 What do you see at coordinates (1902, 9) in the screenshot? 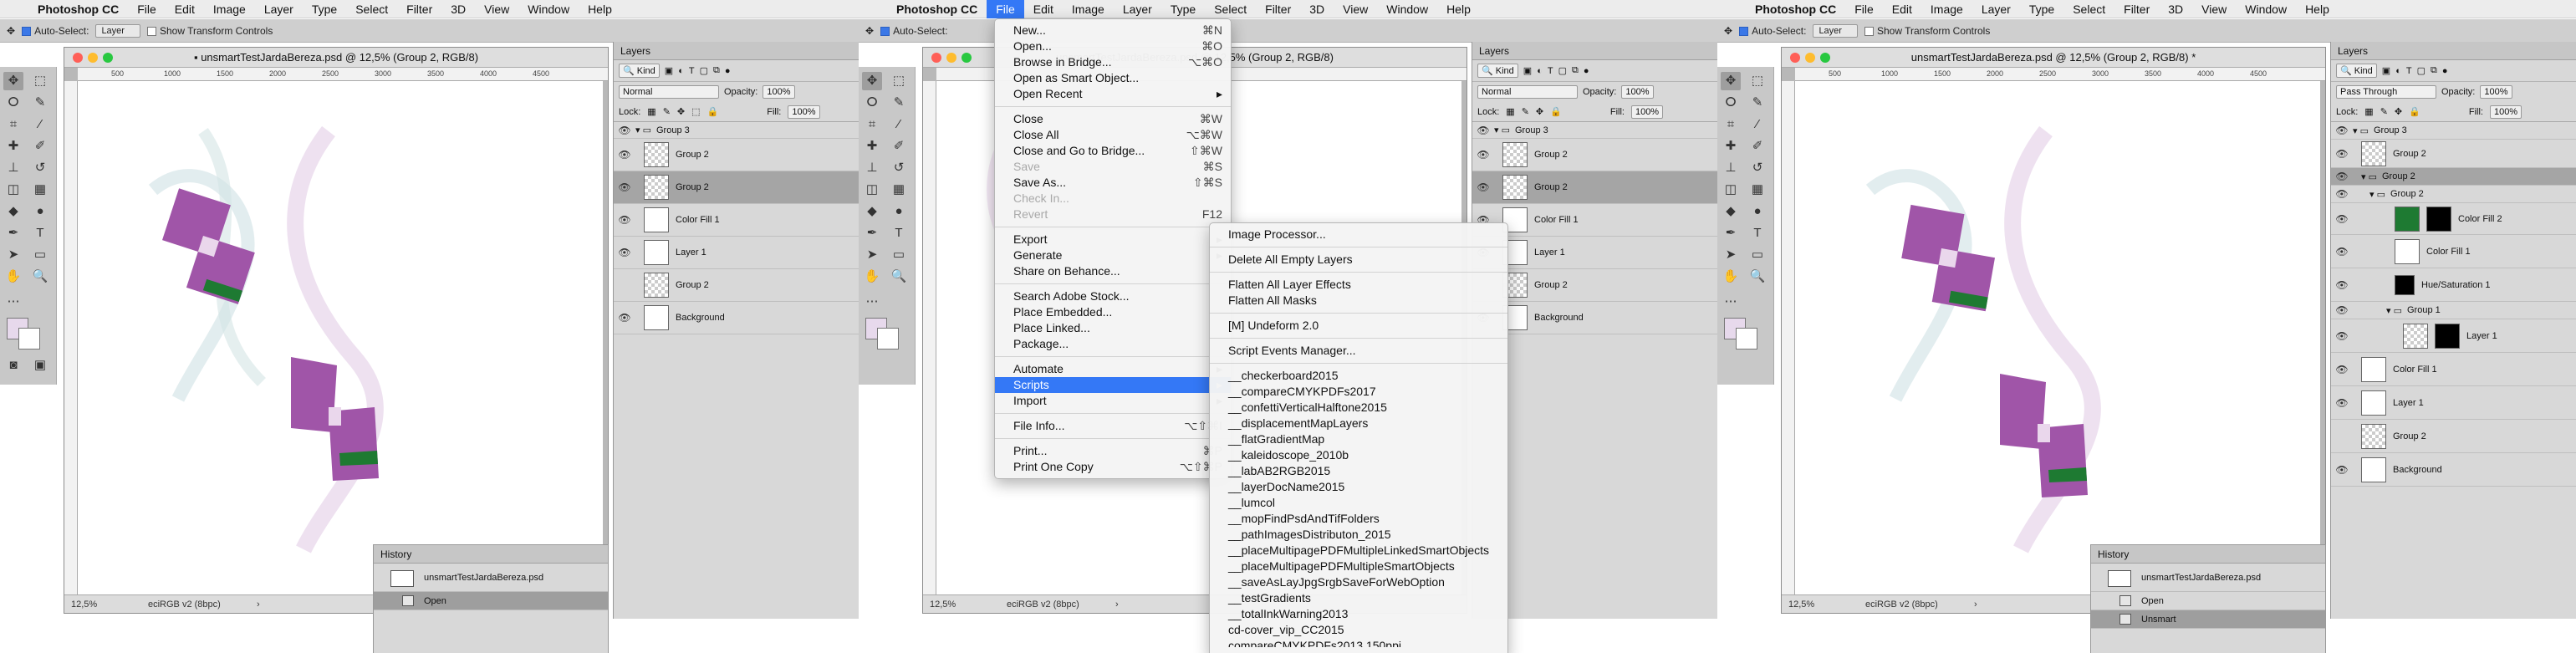
I see `menu-edit: Edit` at bounding box center [1902, 9].